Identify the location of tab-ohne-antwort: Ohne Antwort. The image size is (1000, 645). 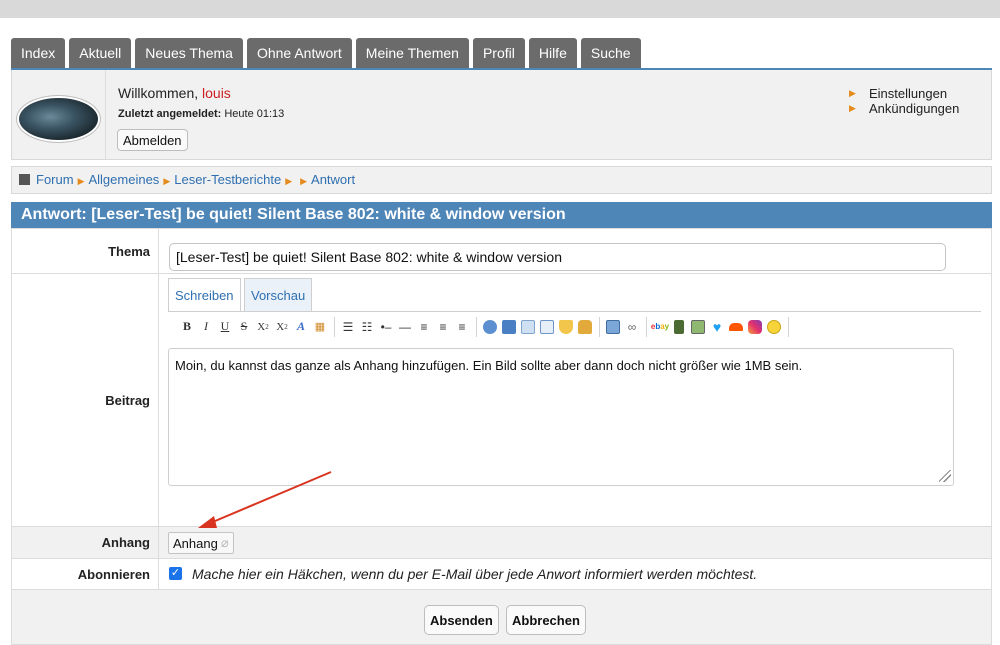
(299, 53).